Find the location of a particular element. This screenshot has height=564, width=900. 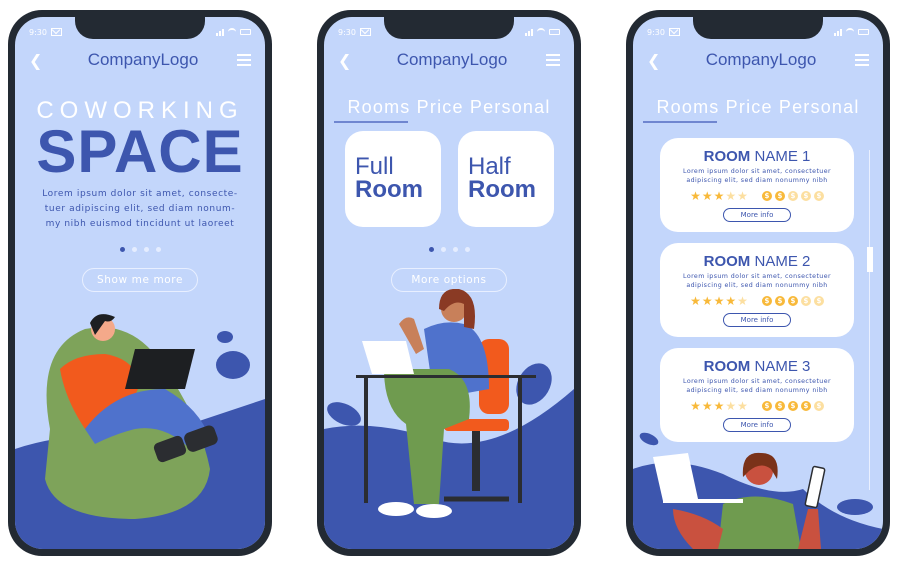

blob-left is located at coordinates (649, 439).